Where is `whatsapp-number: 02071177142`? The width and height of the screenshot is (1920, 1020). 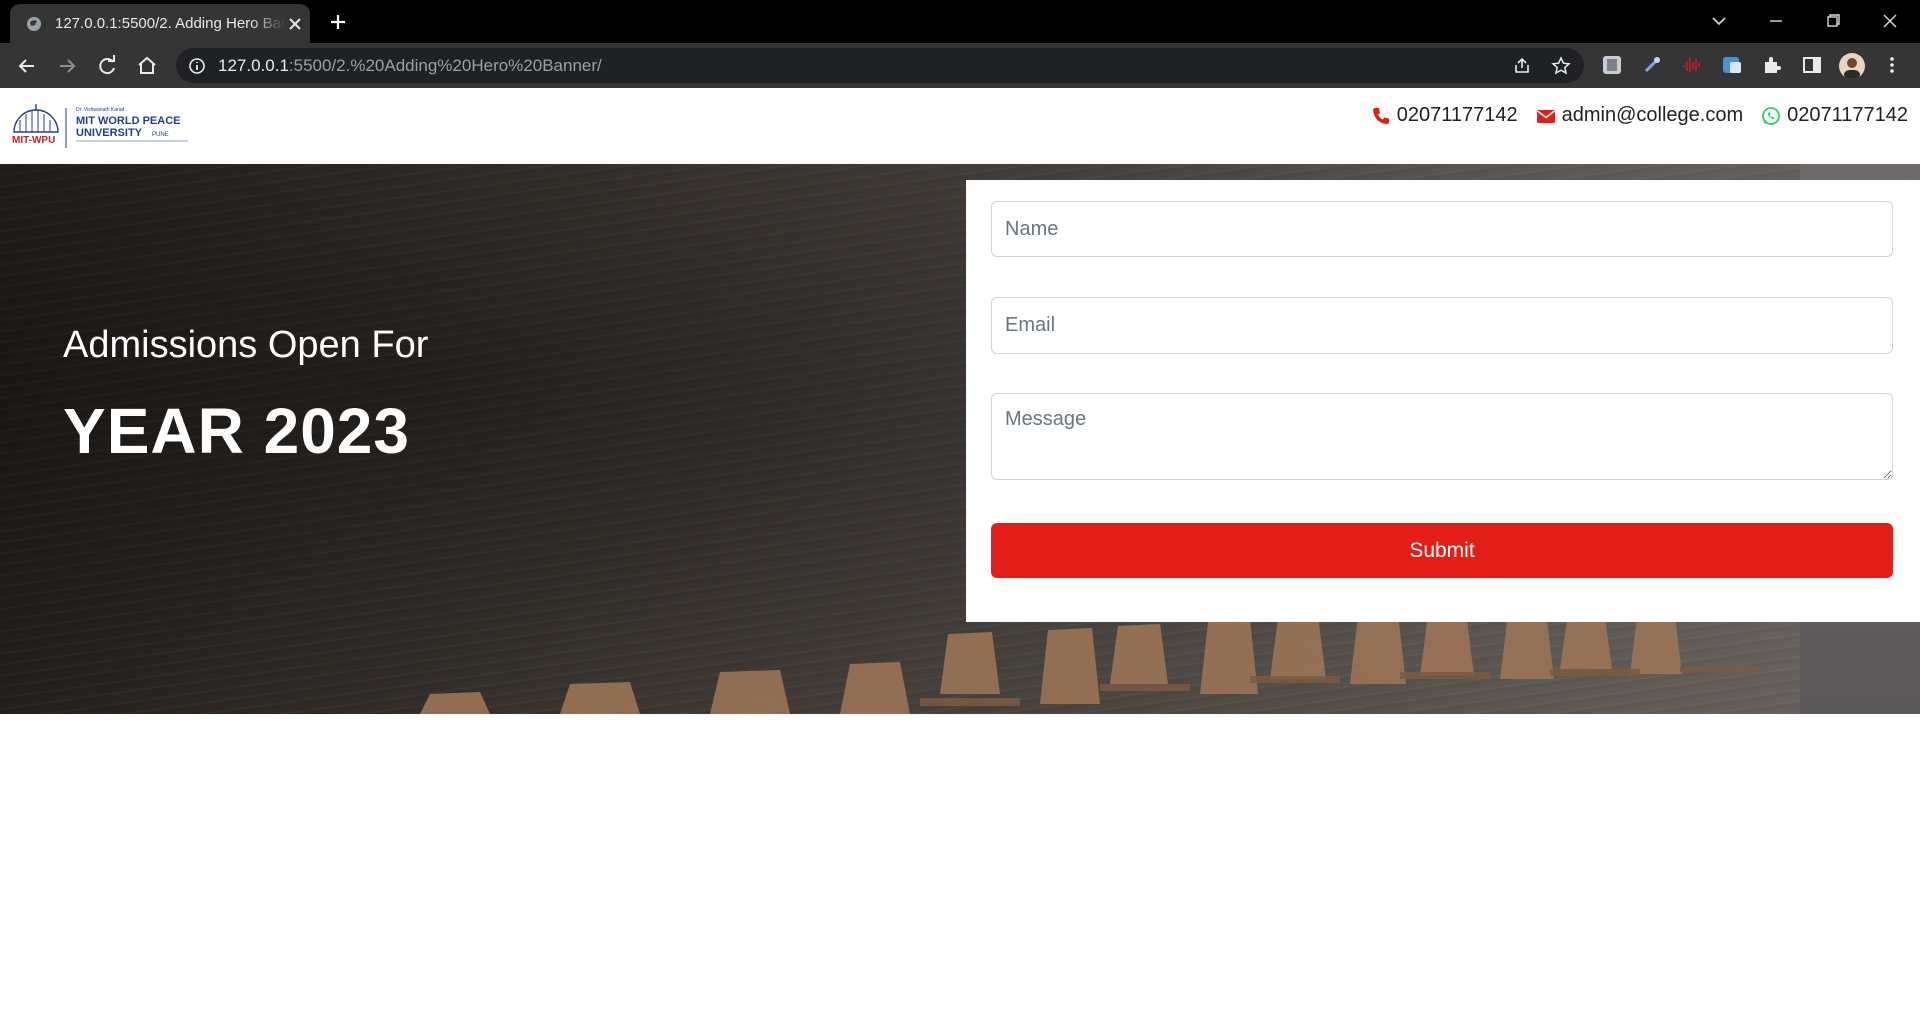 whatsapp-number: 02071177142 is located at coordinates (1847, 115).